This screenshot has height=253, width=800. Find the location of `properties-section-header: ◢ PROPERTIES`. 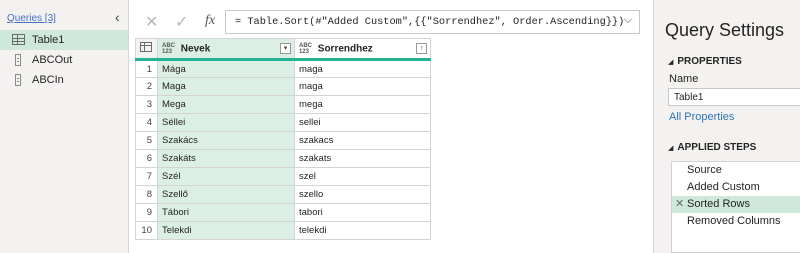

properties-section-header: ◢ PROPERTIES is located at coordinates (705, 61).